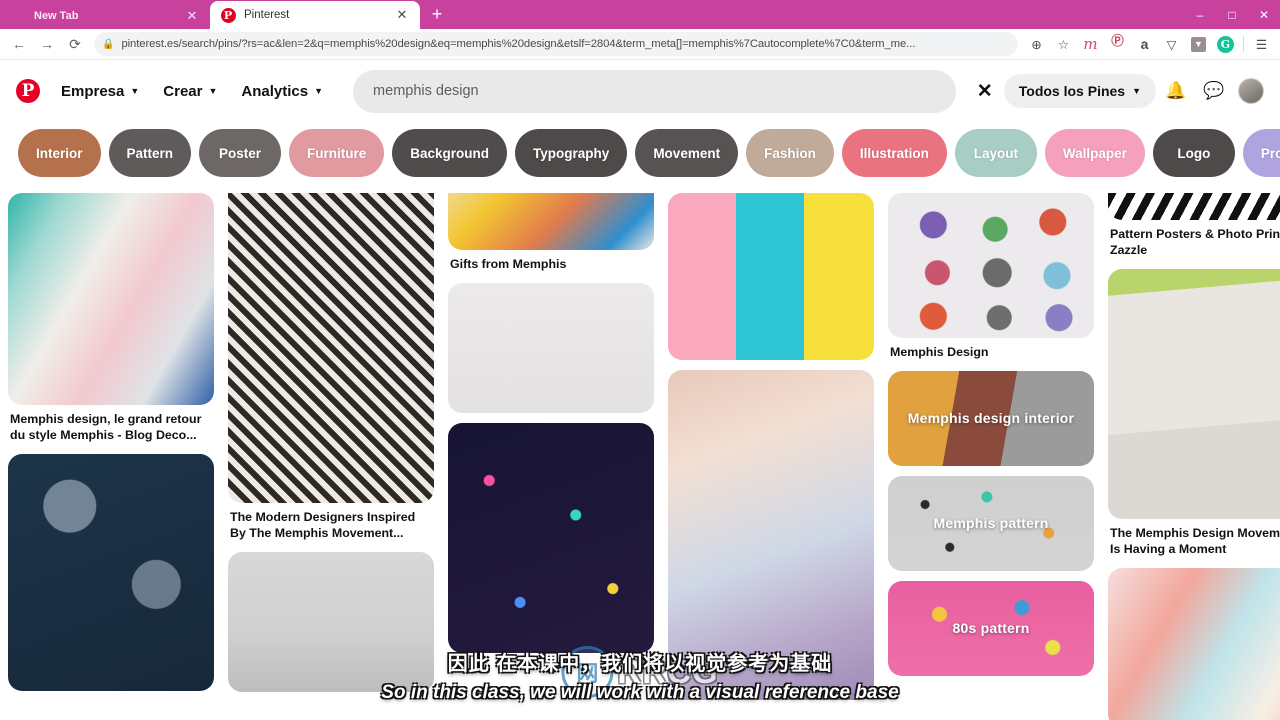 This screenshot has height=720, width=1280. I want to click on filter-pill-label: Fashion, so click(790, 153).